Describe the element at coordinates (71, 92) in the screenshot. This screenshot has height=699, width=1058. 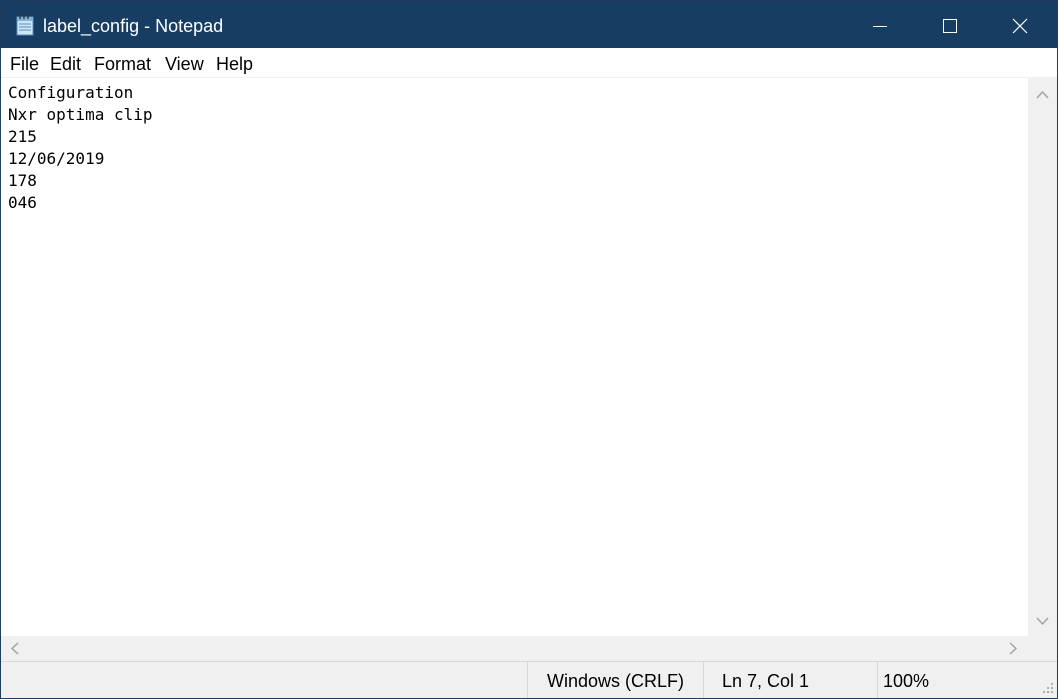
I see `text-line: Configuration` at that location.